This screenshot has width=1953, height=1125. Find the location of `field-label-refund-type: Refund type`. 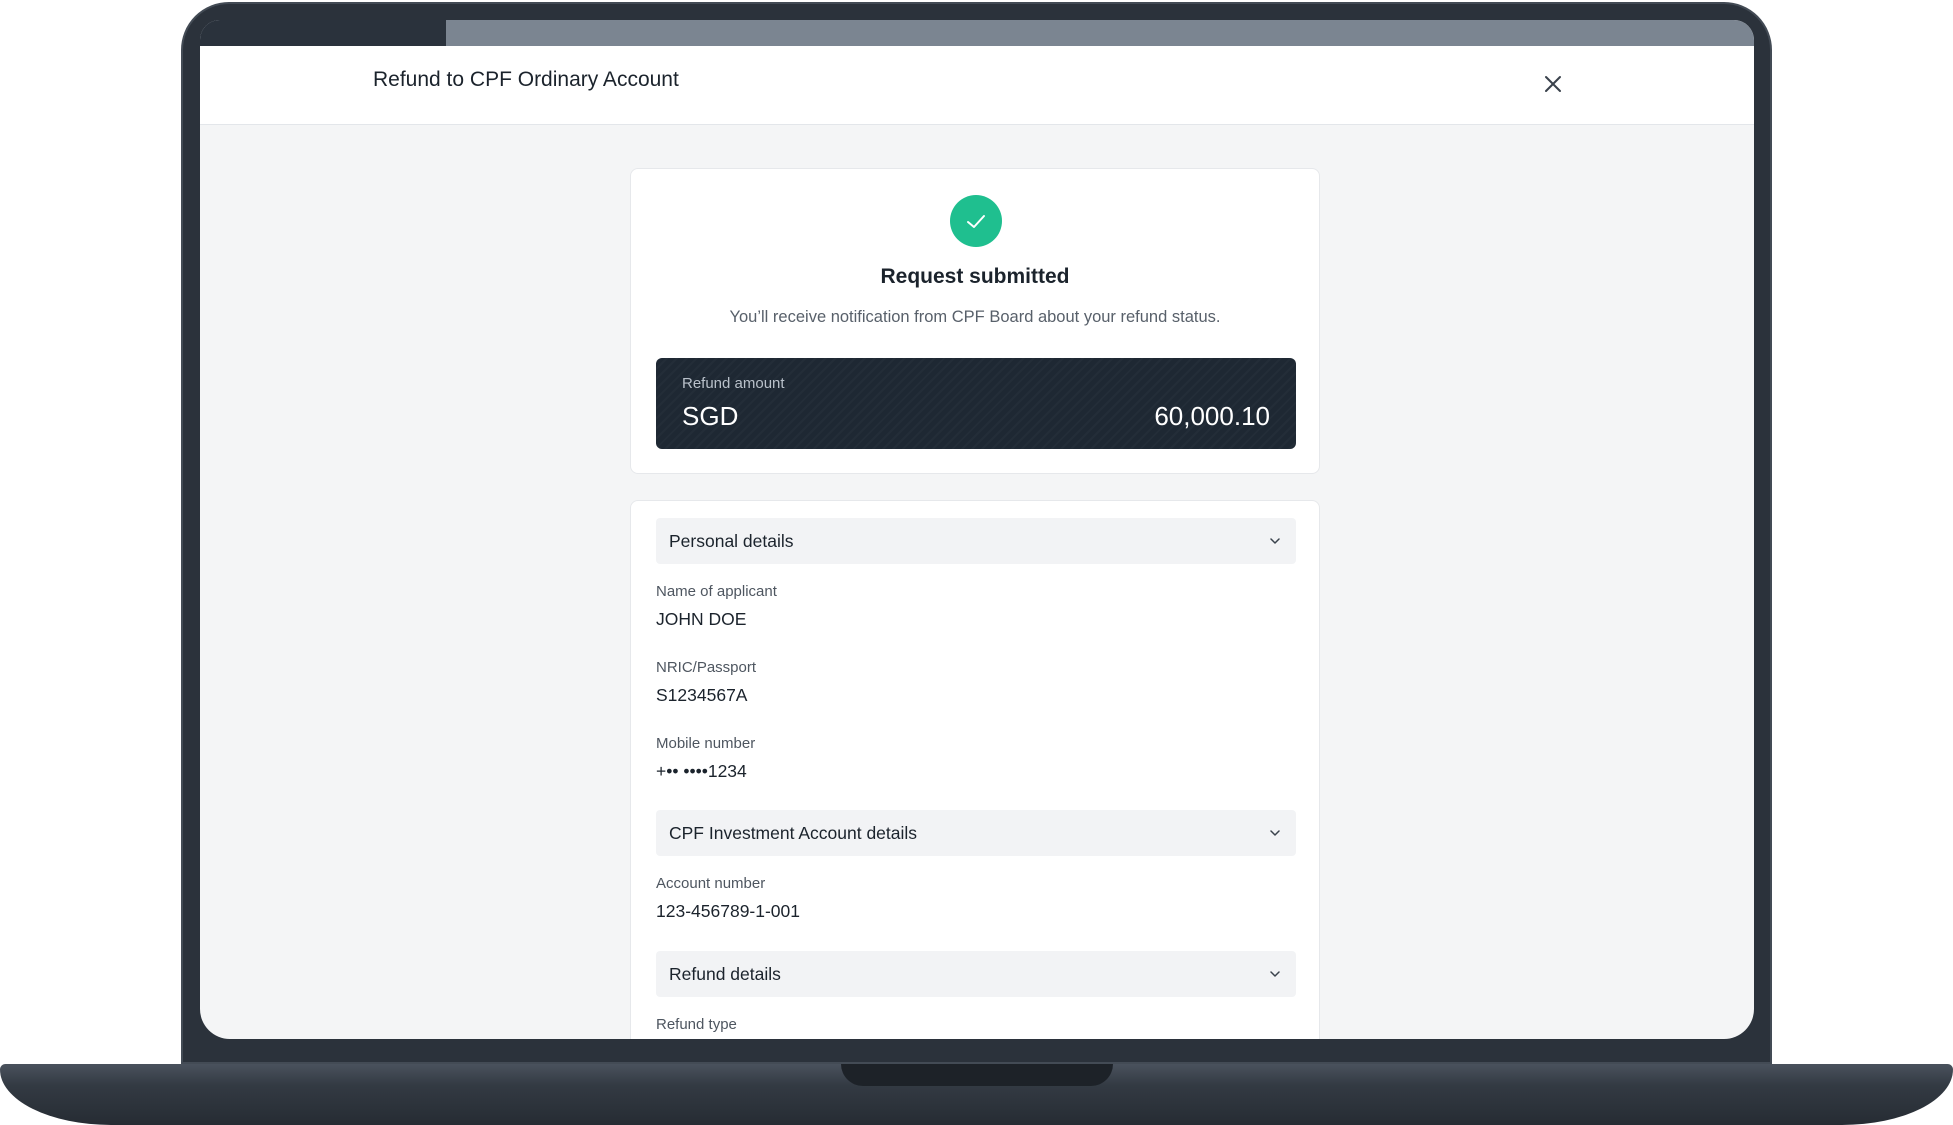

field-label-refund-type: Refund type is located at coordinates (696, 1024).